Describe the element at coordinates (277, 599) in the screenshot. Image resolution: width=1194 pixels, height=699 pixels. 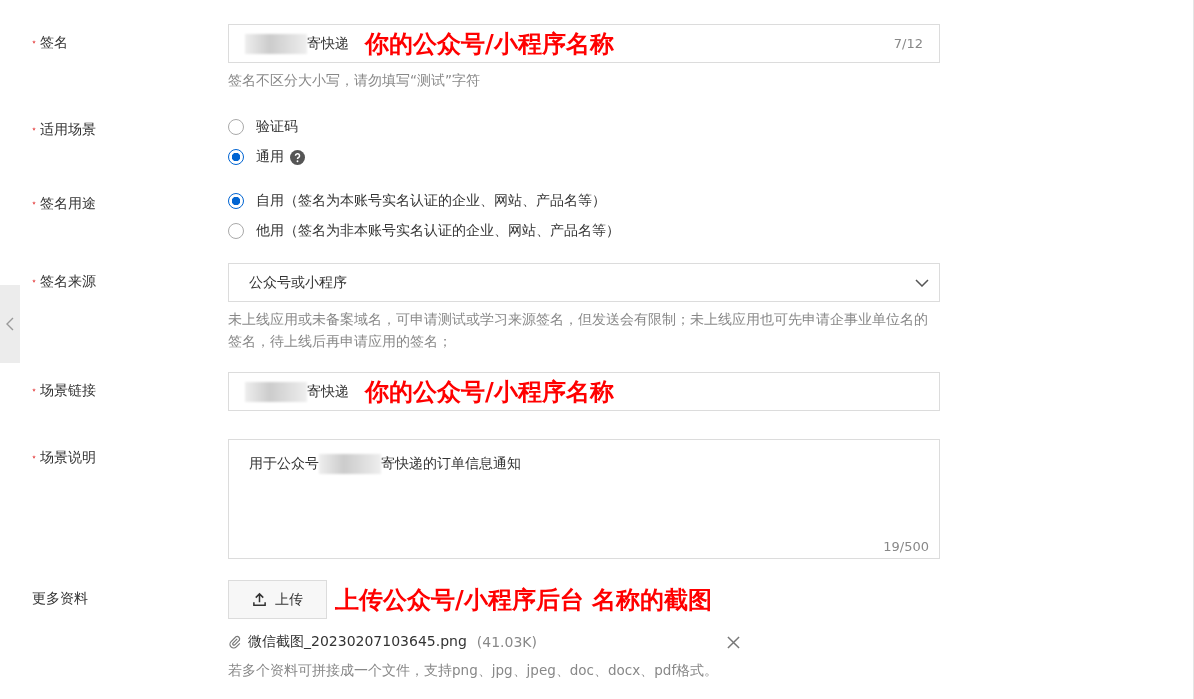
I see `upload-button: 上传` at that location.